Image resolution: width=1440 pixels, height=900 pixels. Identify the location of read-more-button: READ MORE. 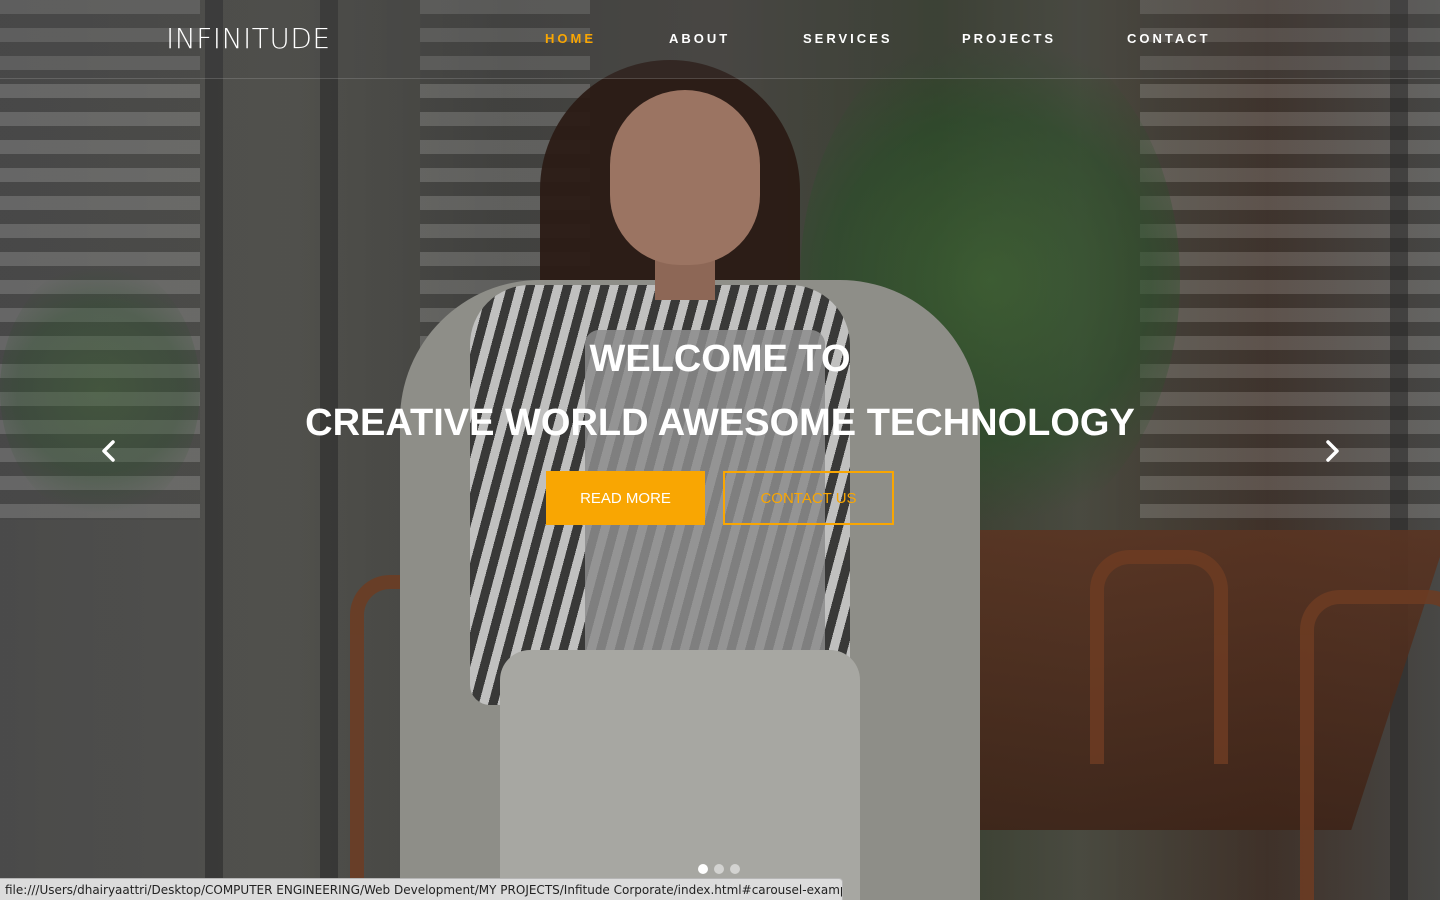
(625, 498).